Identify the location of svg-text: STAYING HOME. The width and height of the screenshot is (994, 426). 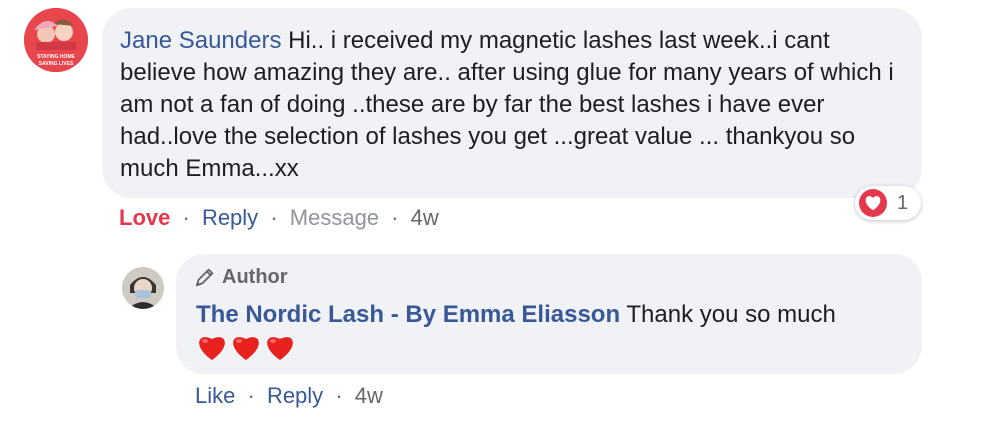
(56, 57).